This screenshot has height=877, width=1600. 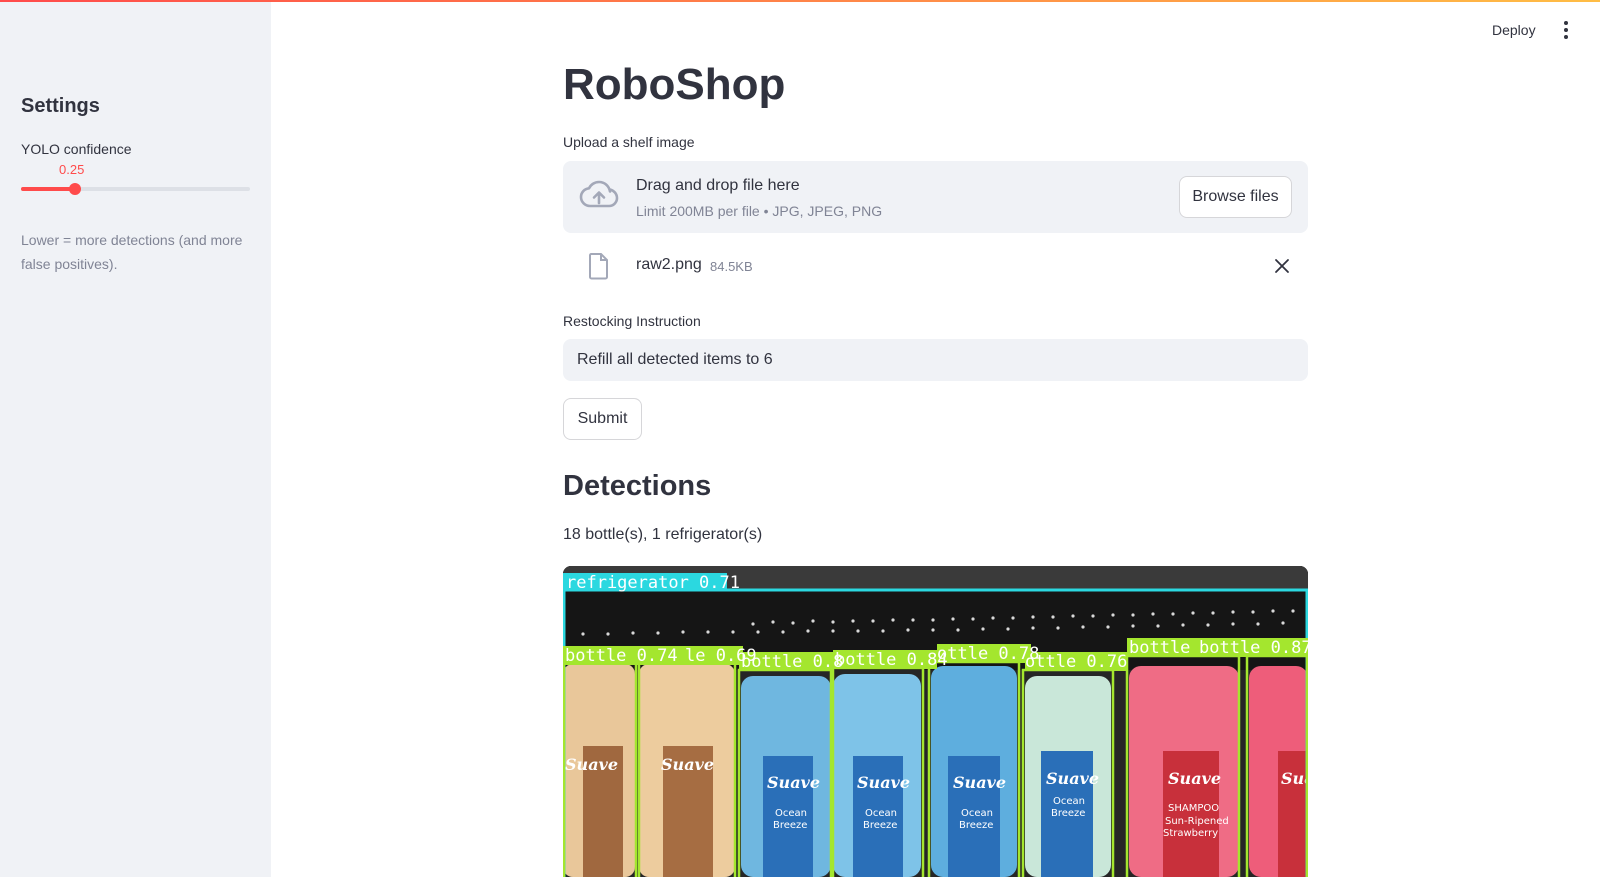 I want to click on browse-files-button: Browse files, so click(x=1235, y=197).